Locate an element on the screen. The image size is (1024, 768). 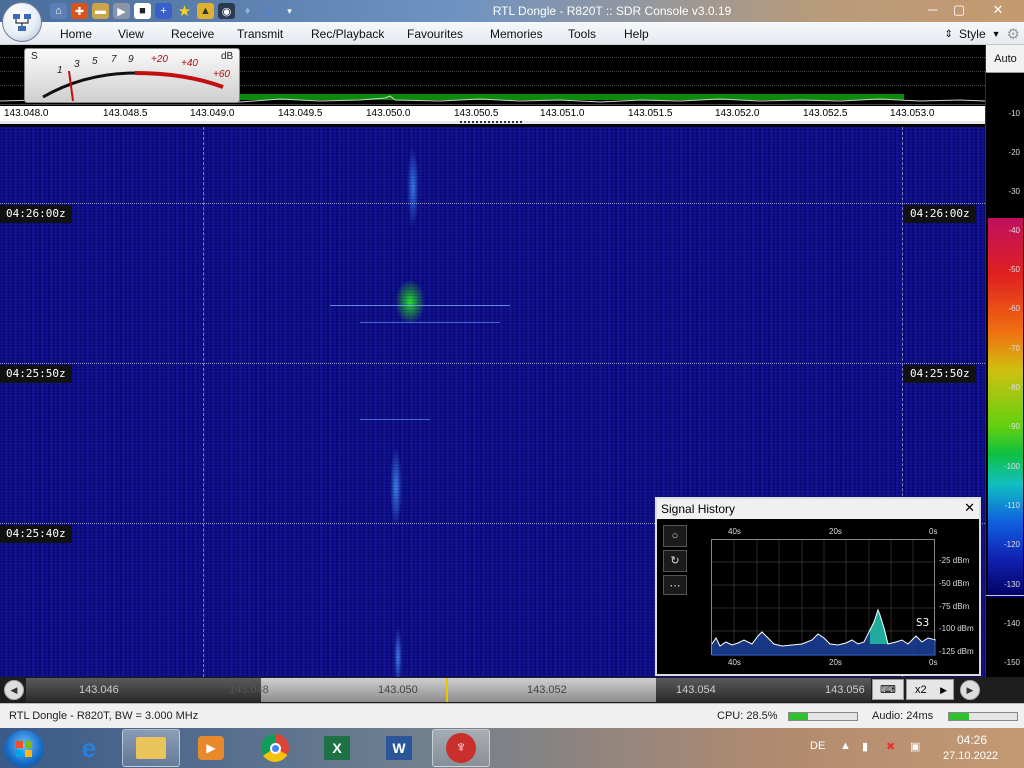
keyboard-icon: ⌨ is located at coordinates (888, 689).